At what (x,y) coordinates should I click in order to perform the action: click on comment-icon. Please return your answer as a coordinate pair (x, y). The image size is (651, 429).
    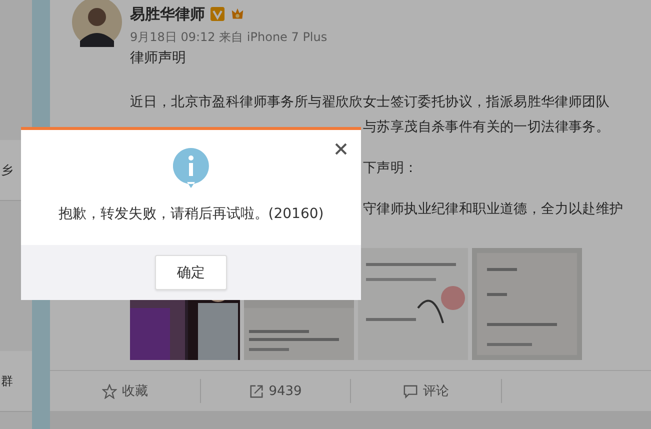
    Looking at the image, I should click on (410, 391).